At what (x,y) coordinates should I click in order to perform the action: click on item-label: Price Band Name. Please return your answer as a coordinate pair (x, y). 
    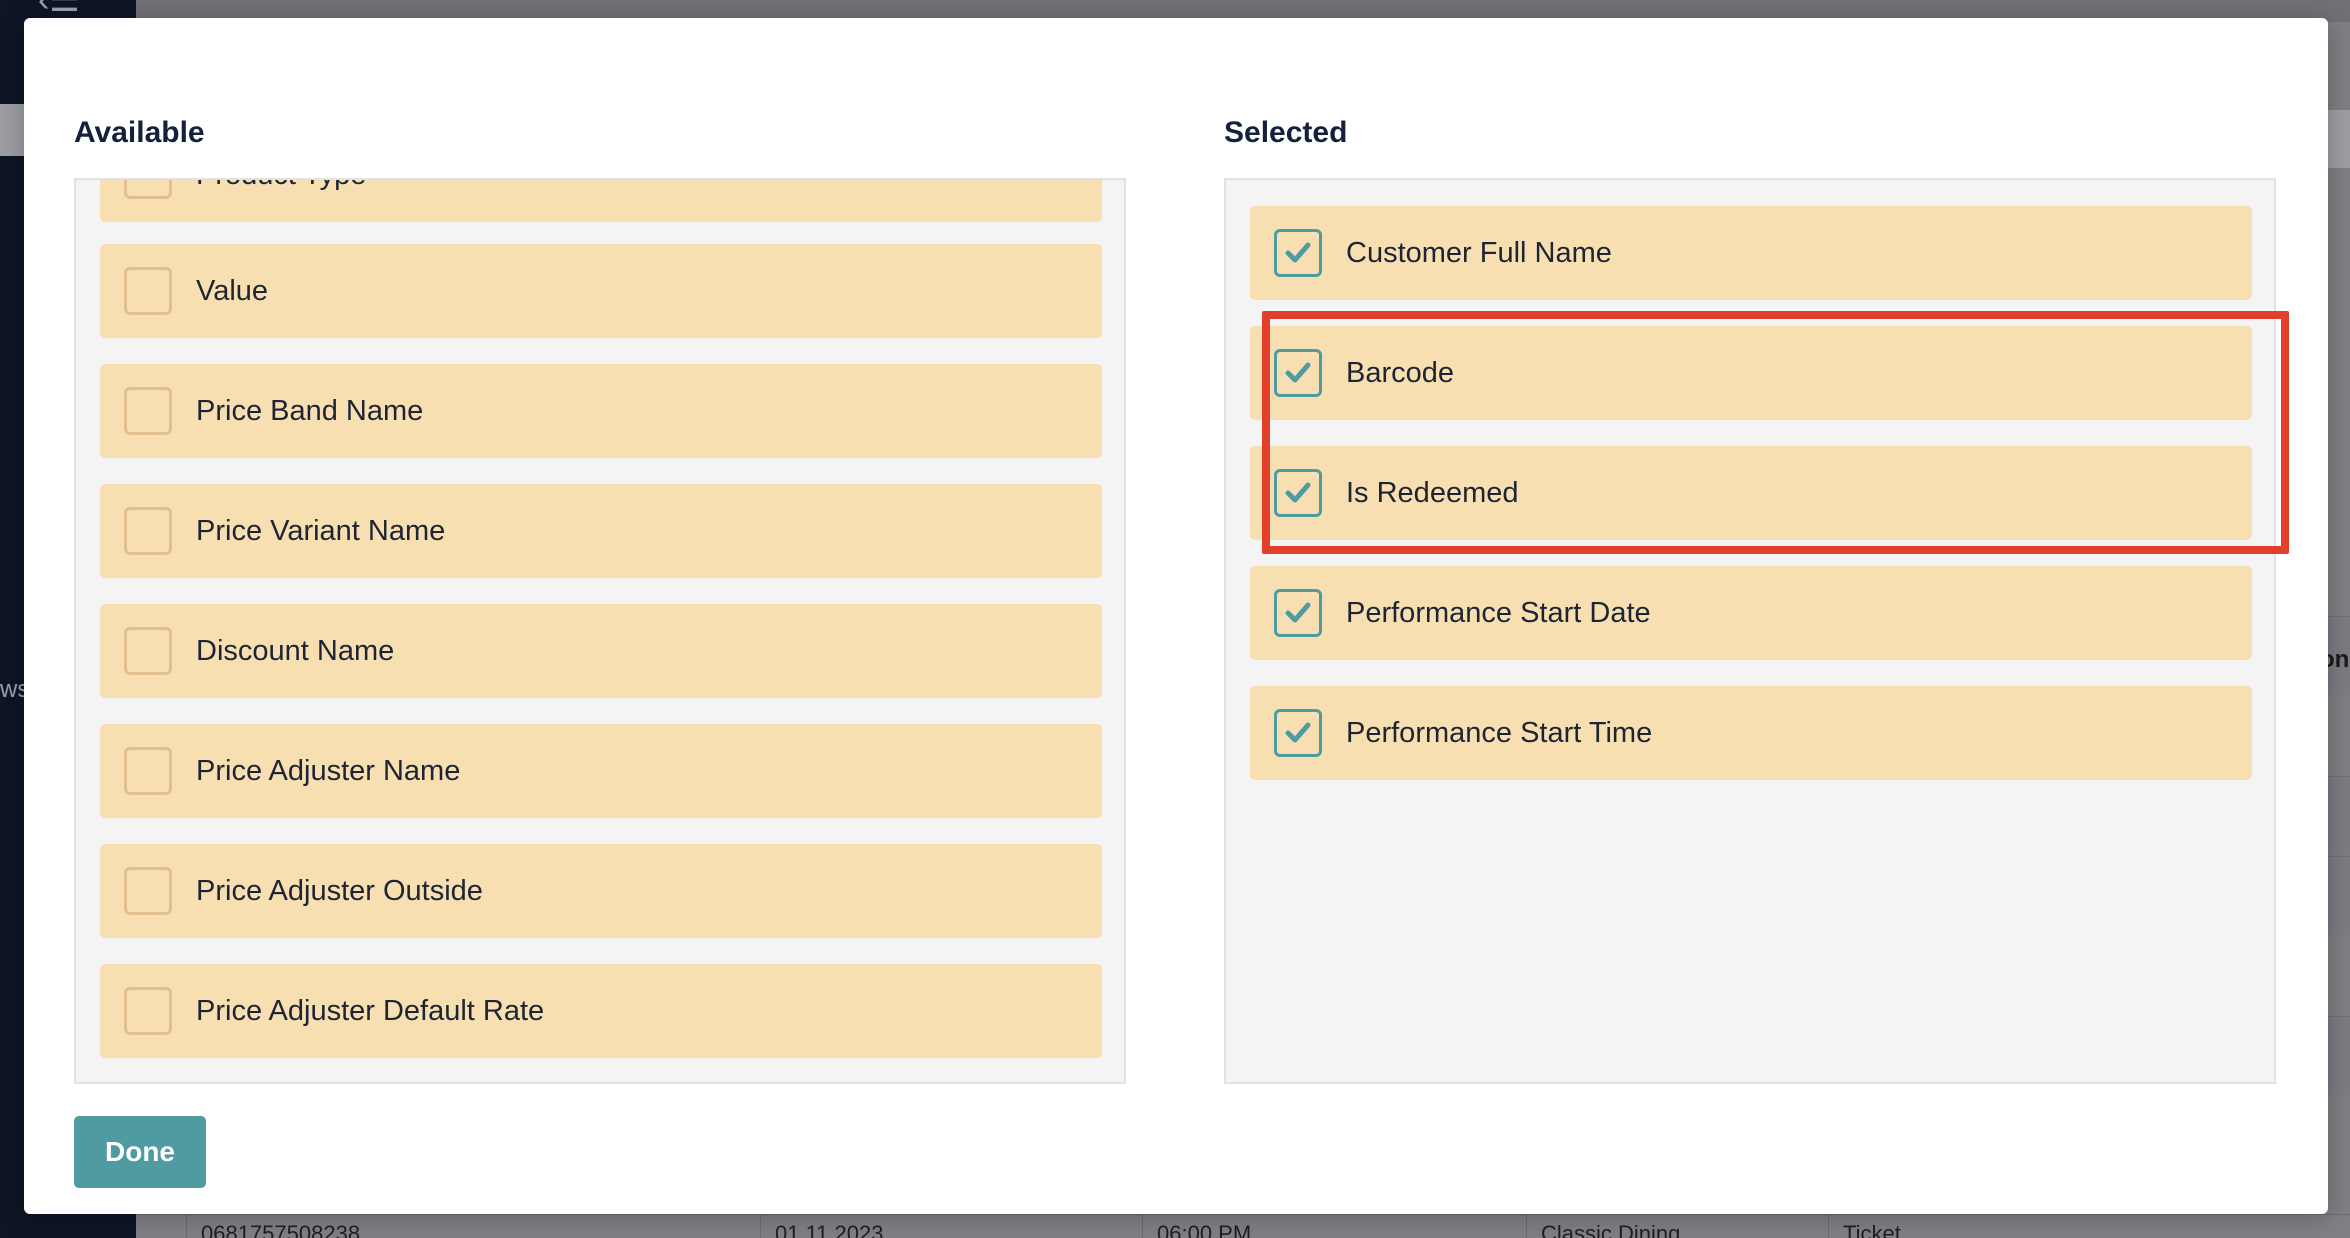
    Looking at the image, I should click on (310, 411).